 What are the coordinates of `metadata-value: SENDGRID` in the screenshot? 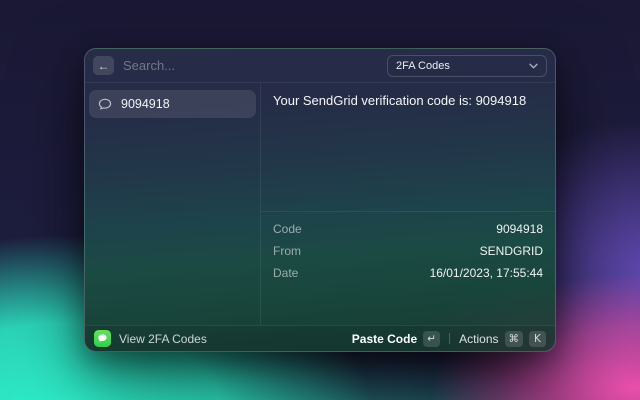 It's located at (511, 251).